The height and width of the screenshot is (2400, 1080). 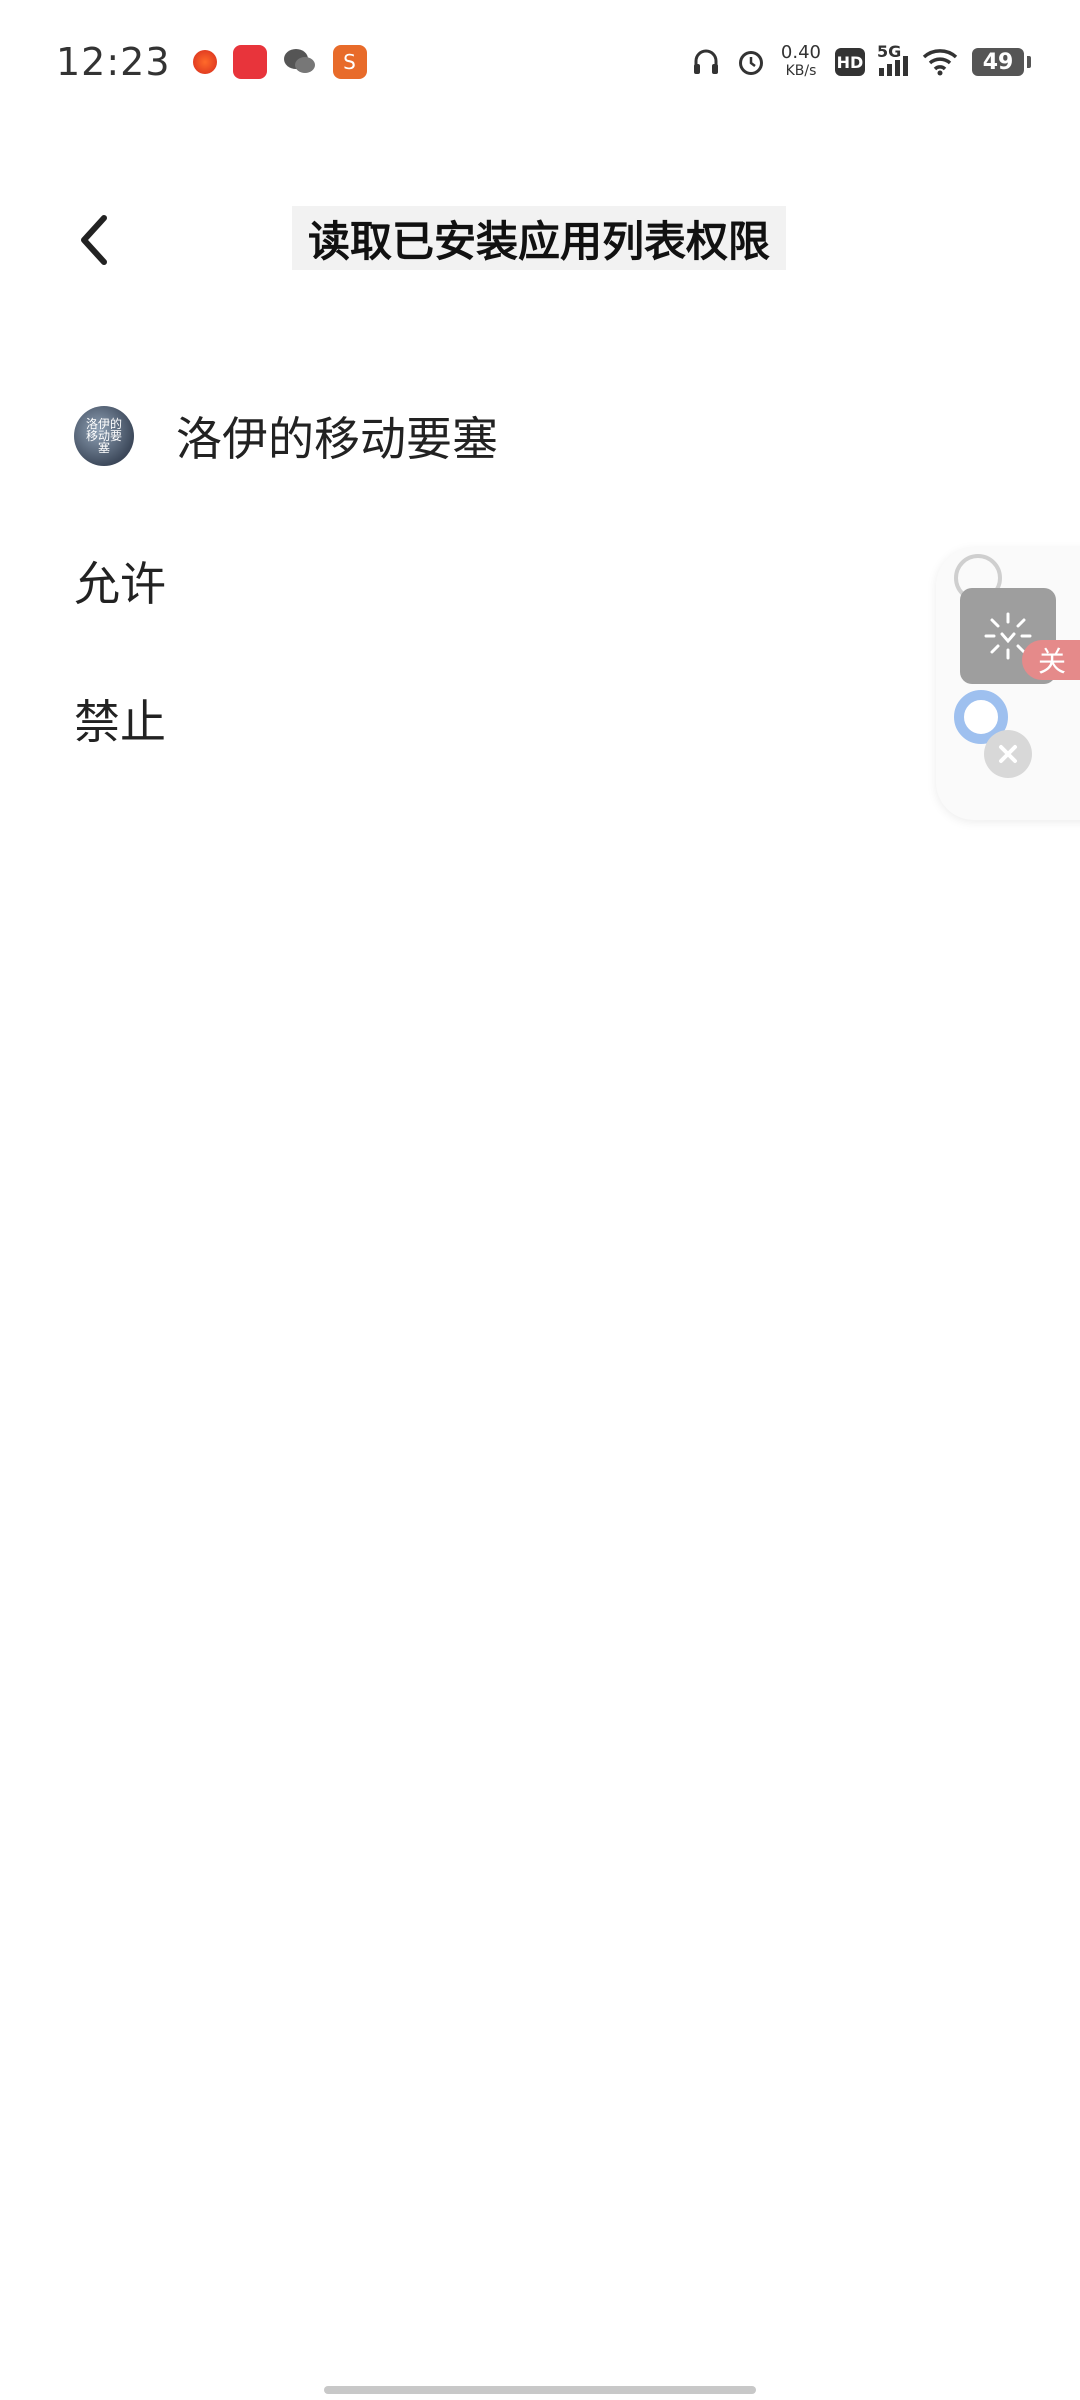 What do you see at coordinates (889, 51) in the screenshot?
I see `signal-label: 5G` at bounding box center [889, 51].